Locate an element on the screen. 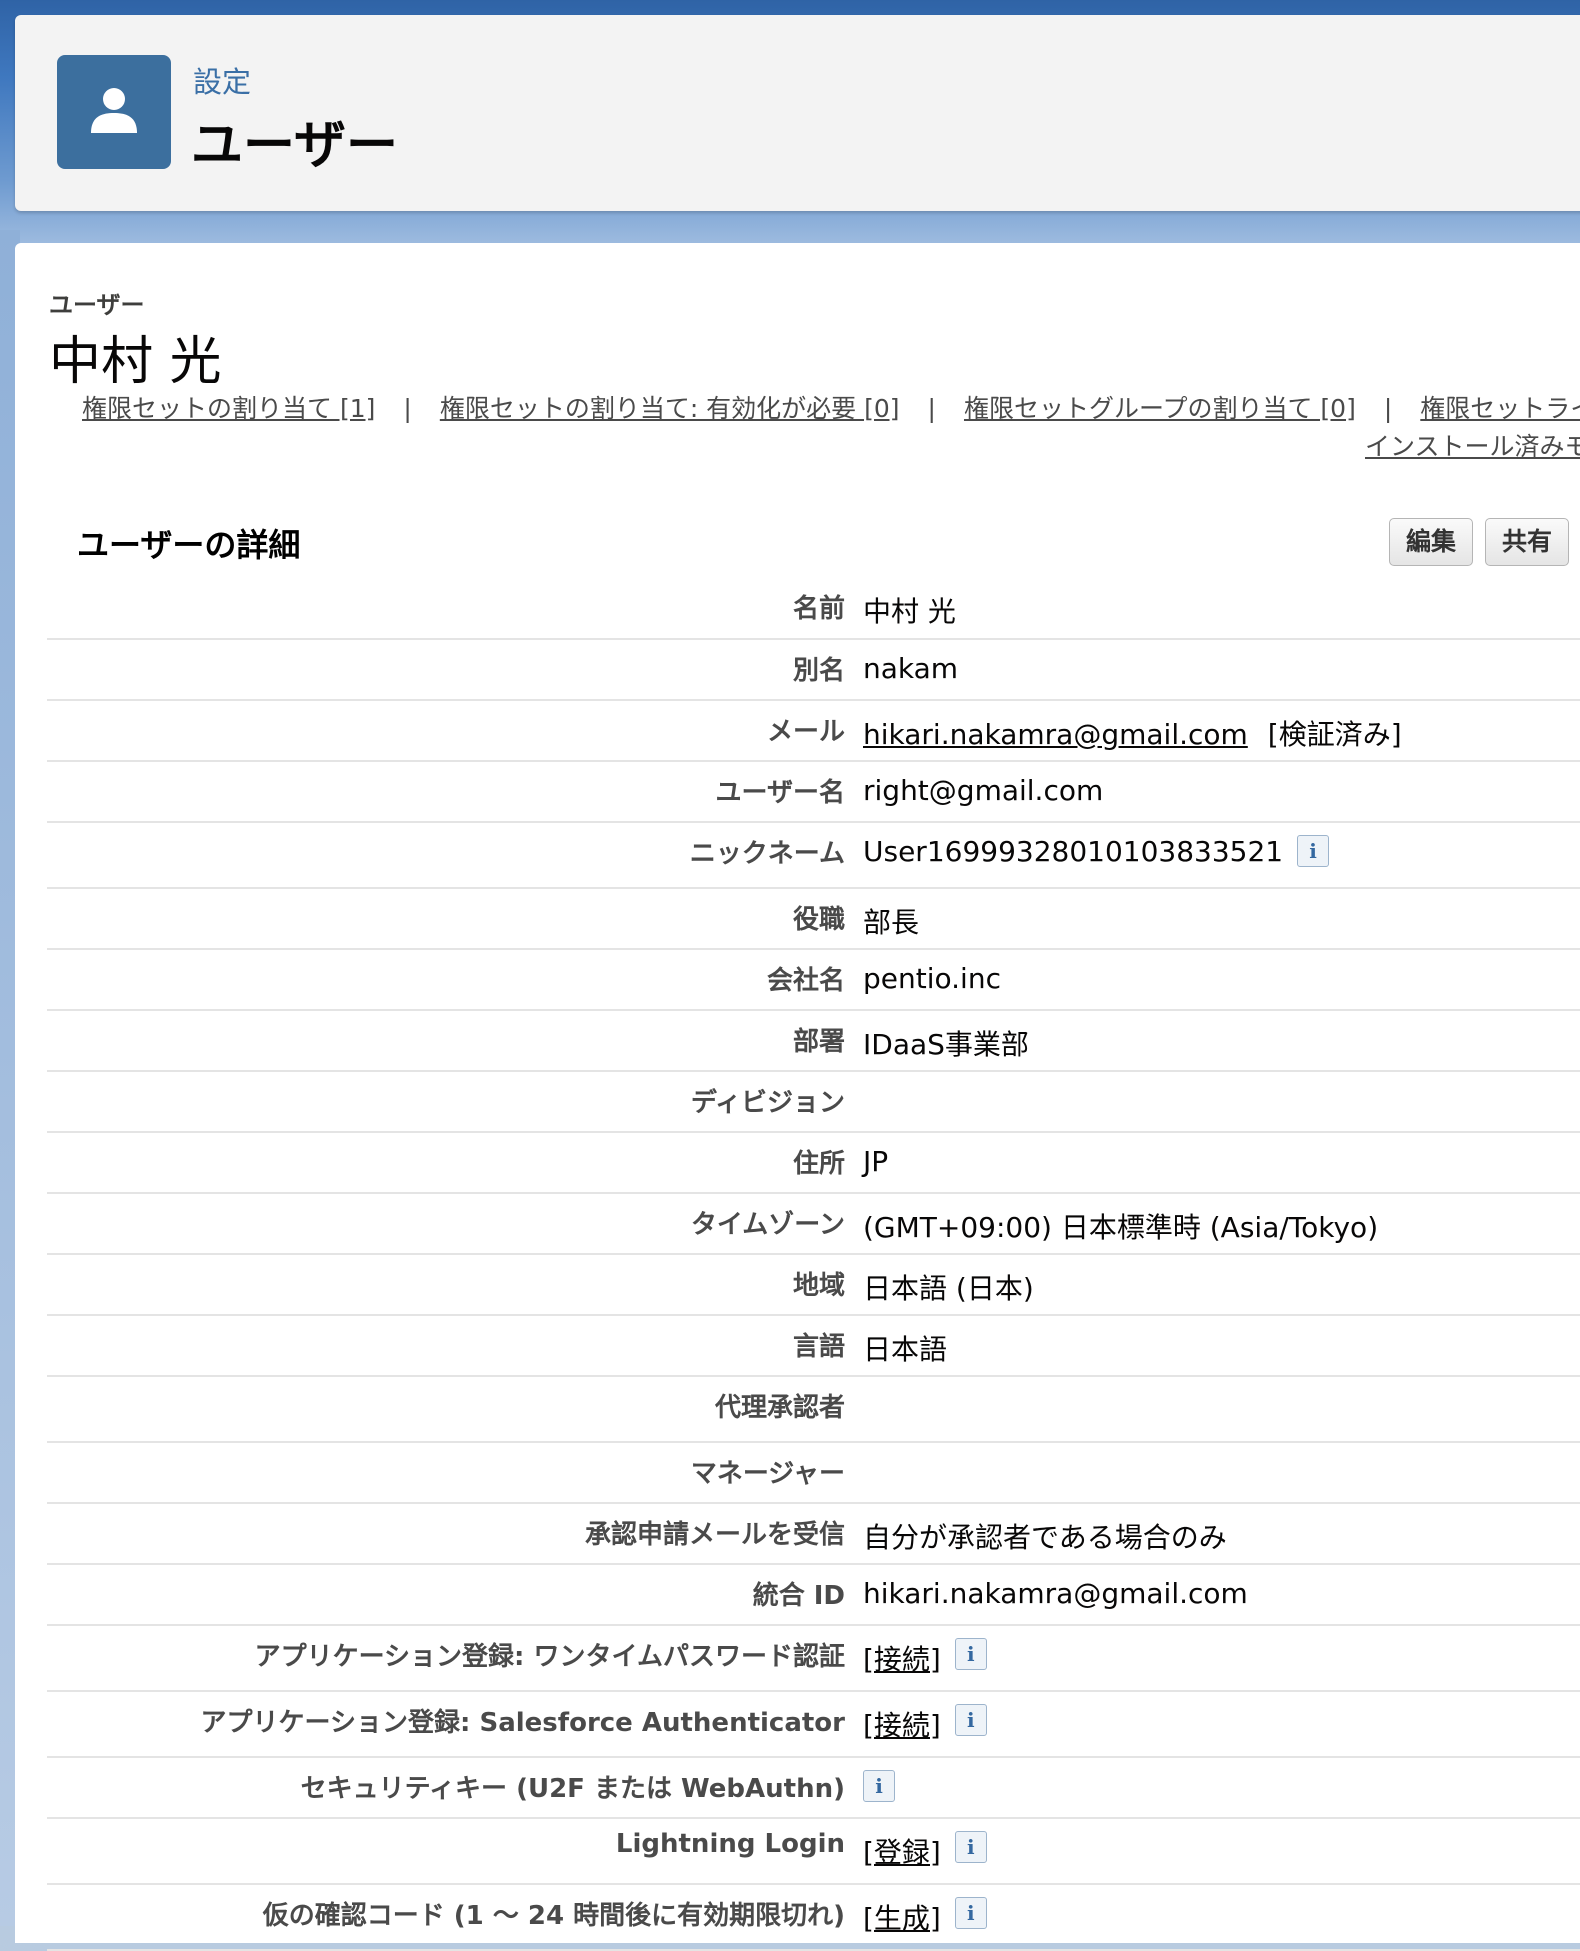 This screenshot has width=1580, height=1951. field-value: User16999328010103833521 i is located at coordinates (1096, 851).